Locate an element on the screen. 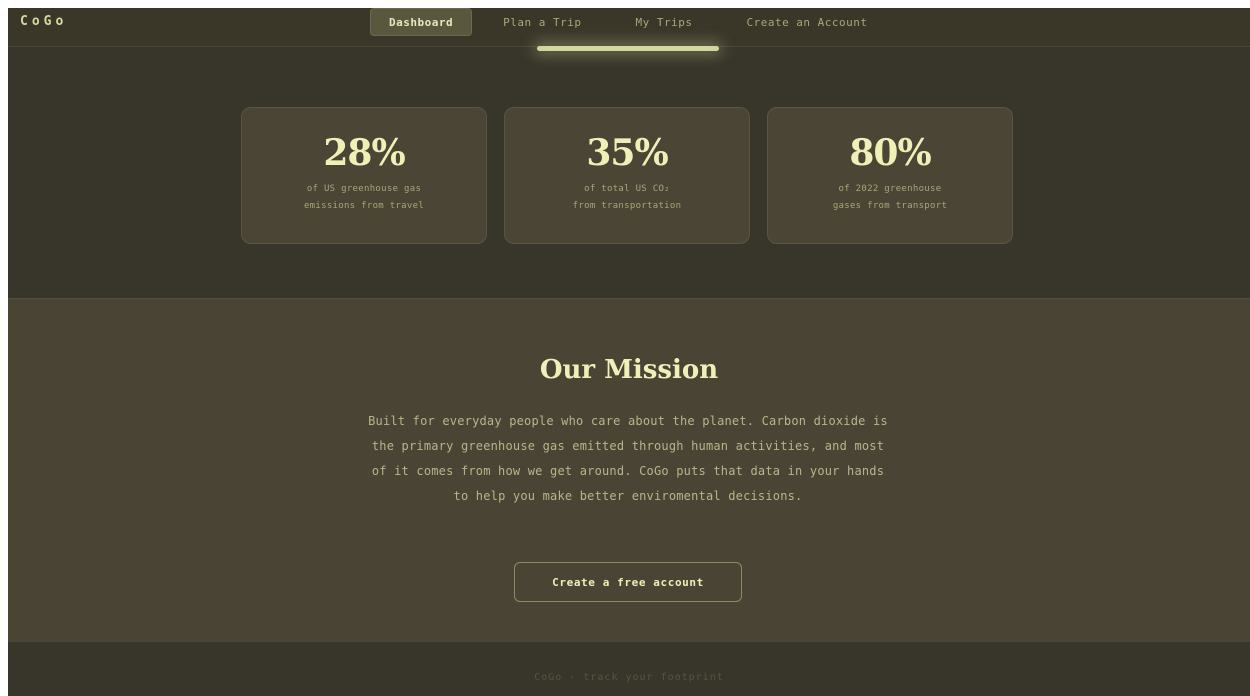 This screenshot has width=1250, height=696. stat-card-transport-co2: 35% of total US CO₂ from transportation is located at coordinates (627, 175).